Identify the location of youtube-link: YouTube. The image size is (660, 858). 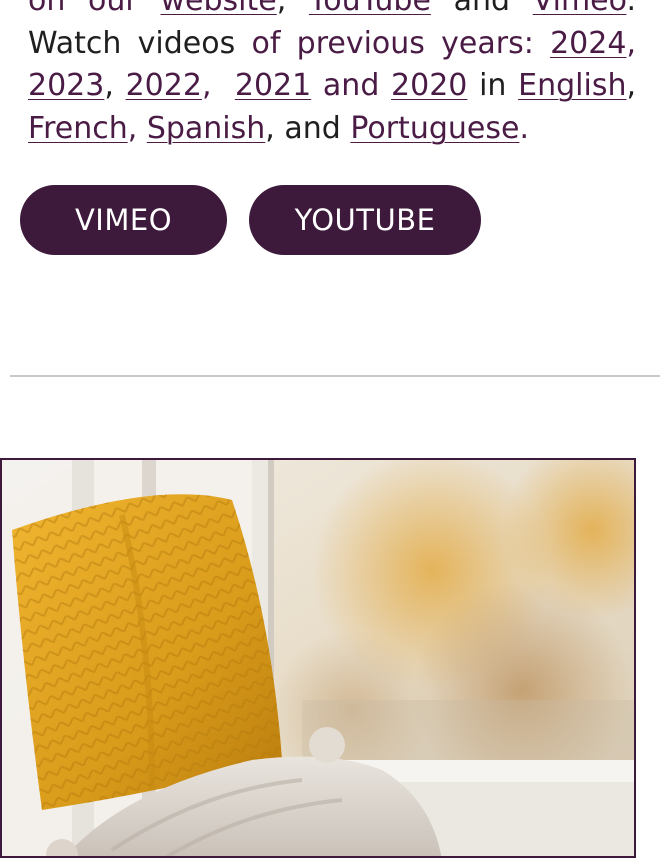
(370, 9).